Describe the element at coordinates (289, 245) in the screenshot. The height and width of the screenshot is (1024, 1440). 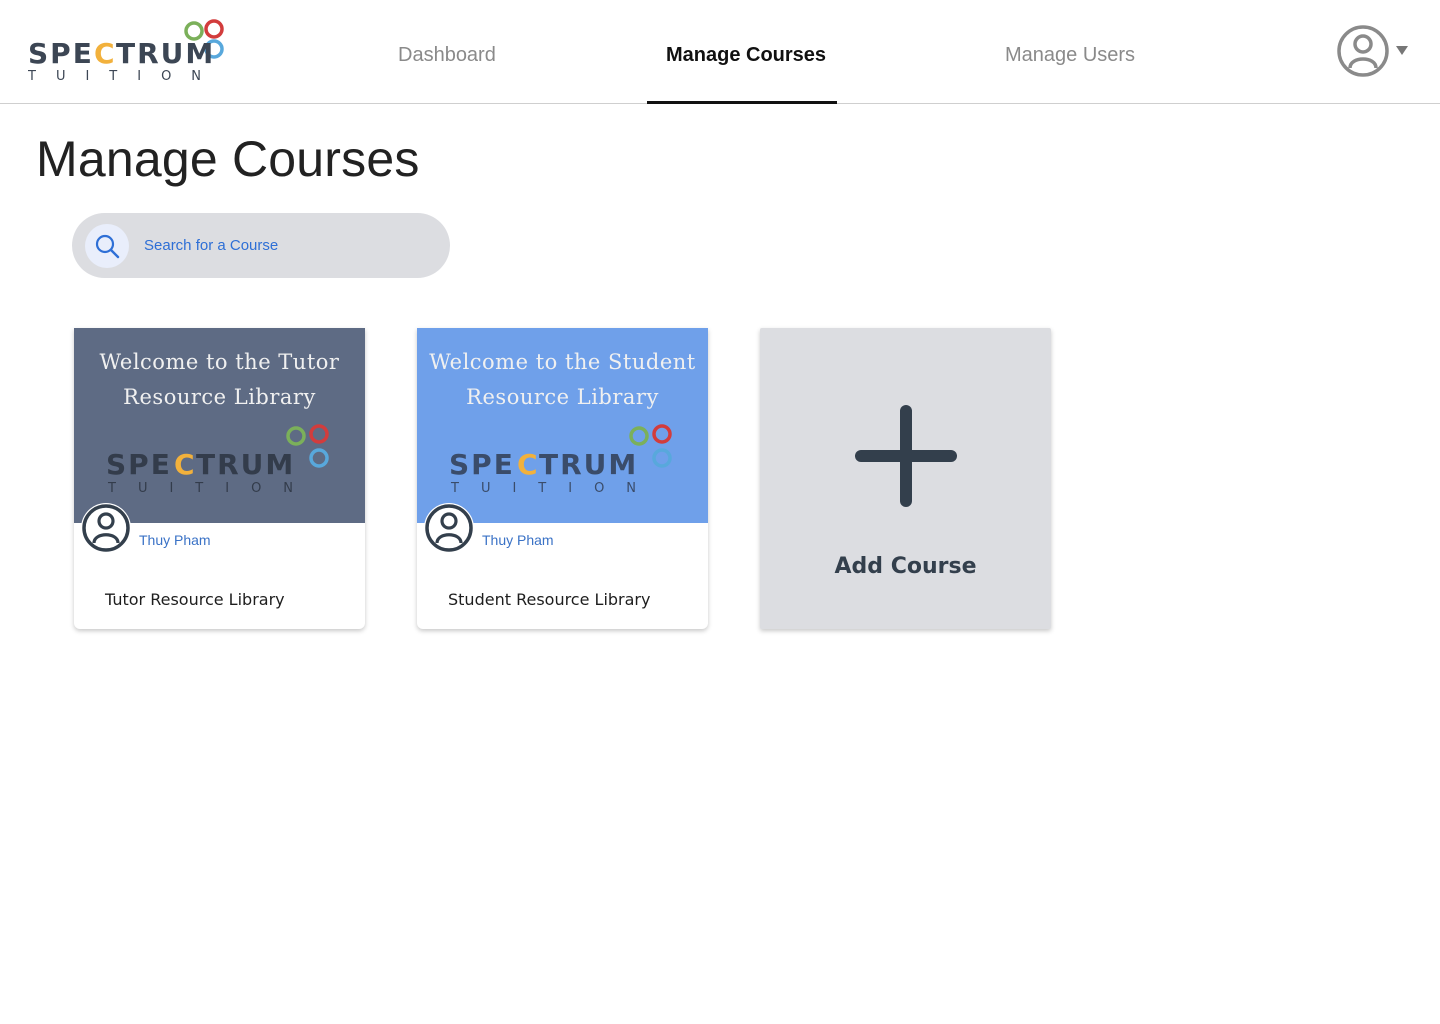
I see `search-input` at that location.